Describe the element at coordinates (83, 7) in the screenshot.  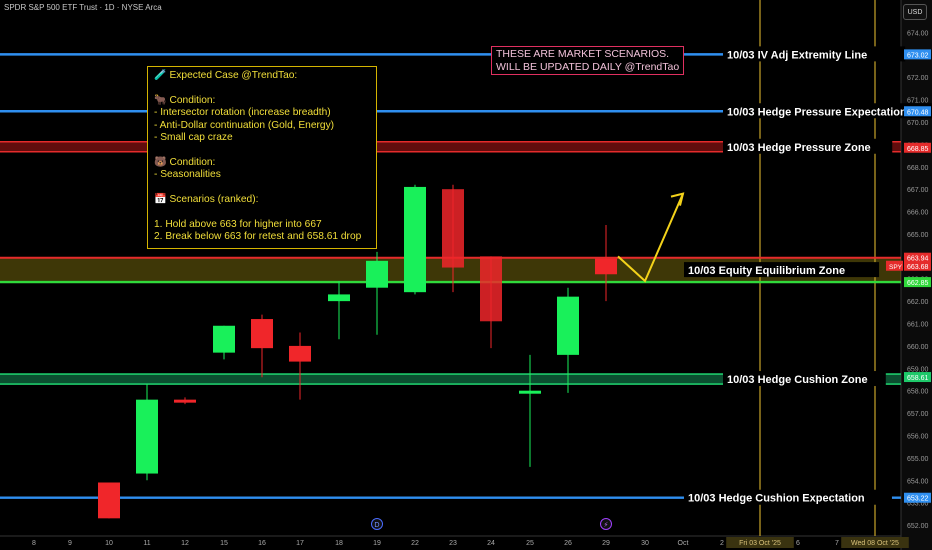
I see `chart-header-title: SPDR S&P 500 ETF Trust · 1D · NYSE Arca` at that location.